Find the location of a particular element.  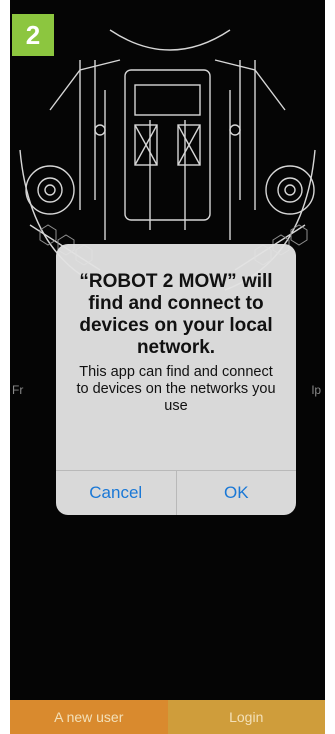

dialog-actions: Cancel OK is located at coordinates (176, 492).